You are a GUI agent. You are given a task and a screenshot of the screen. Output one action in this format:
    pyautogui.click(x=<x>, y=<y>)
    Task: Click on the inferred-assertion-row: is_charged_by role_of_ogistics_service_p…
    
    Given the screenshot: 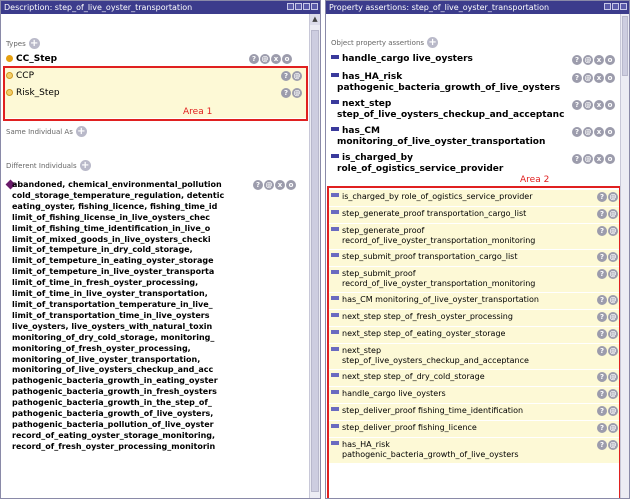 What is the action you would take?
    pyautogui.click(x=431, y=197)
    